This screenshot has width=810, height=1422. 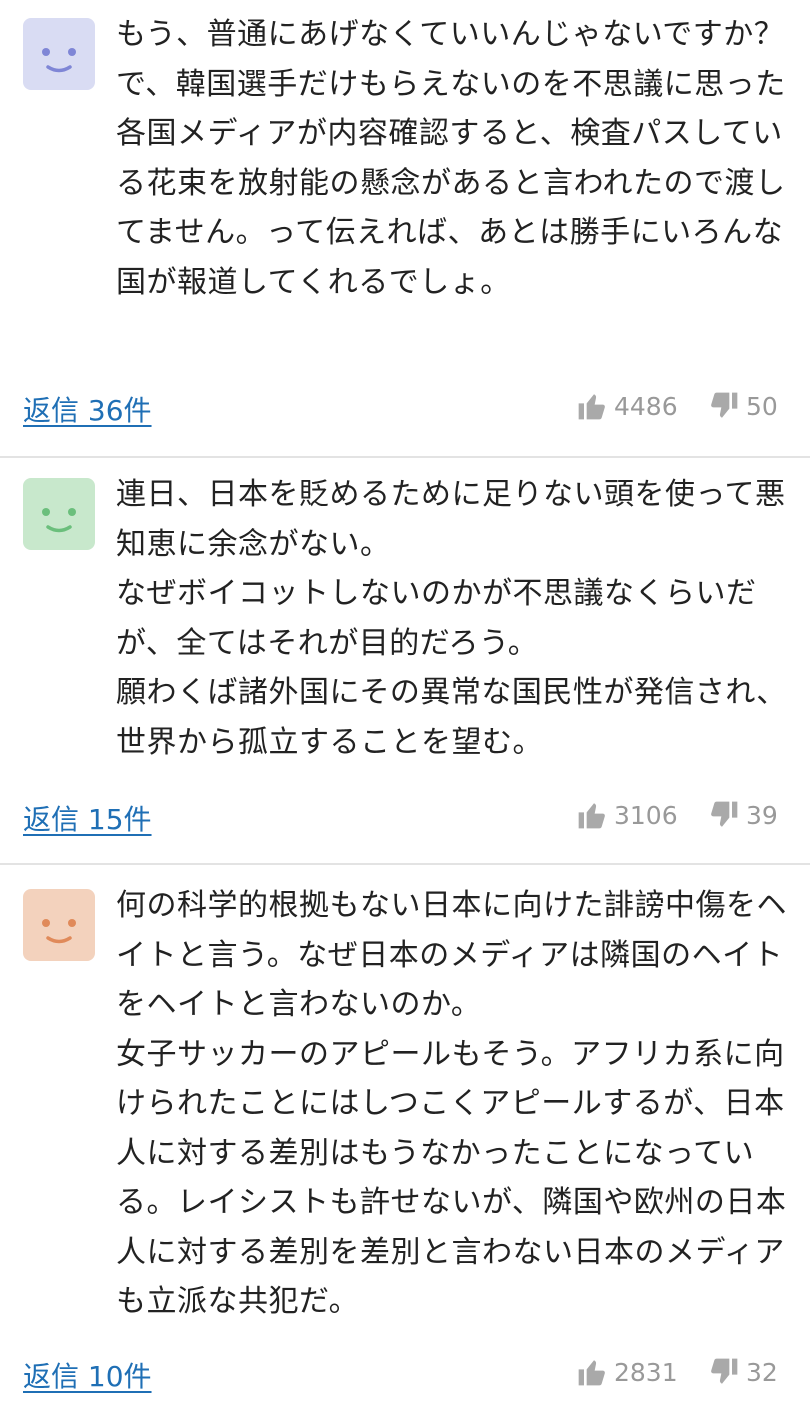 I want to click on dislike-button: 50, so click(x=743, y=406).